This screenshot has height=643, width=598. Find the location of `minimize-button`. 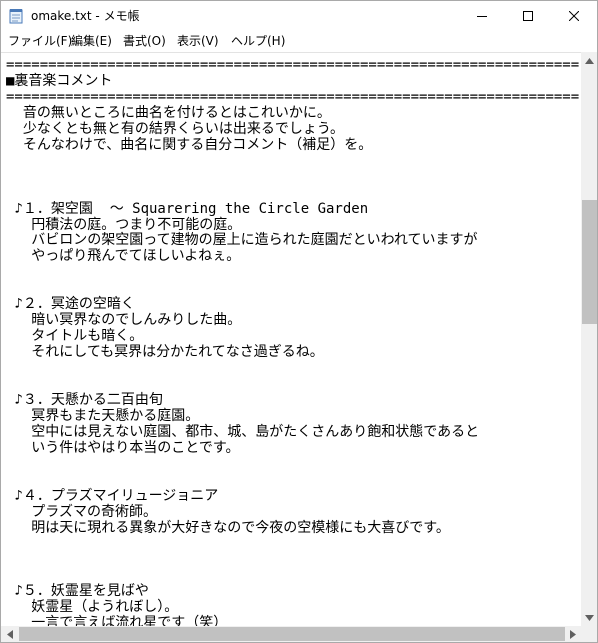

minimize-button is located at coordinates (482, 16).